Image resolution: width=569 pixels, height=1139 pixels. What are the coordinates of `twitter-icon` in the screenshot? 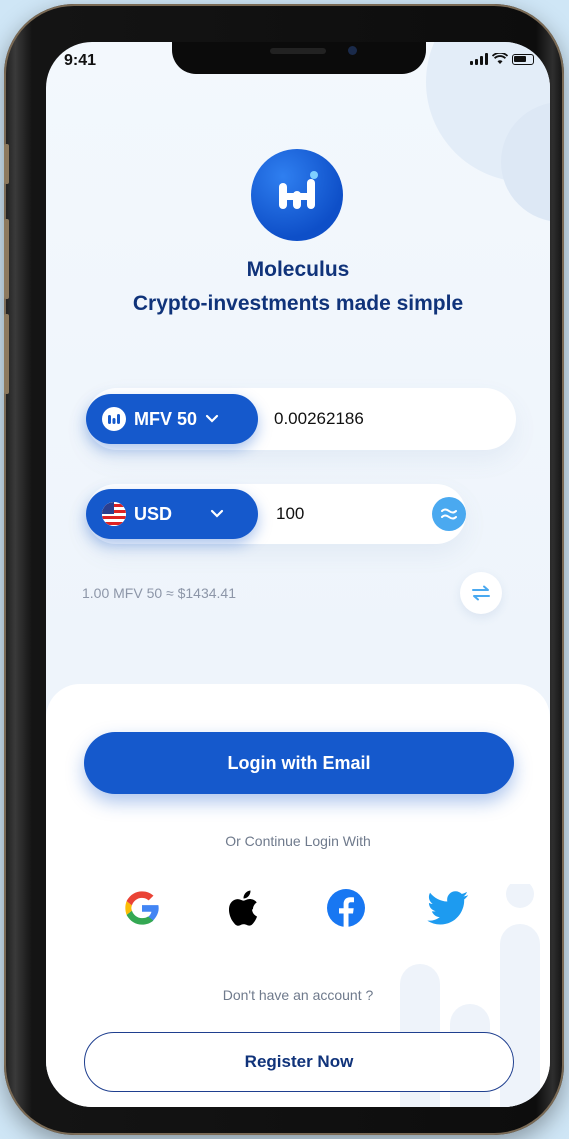 It's located at (448, 908).